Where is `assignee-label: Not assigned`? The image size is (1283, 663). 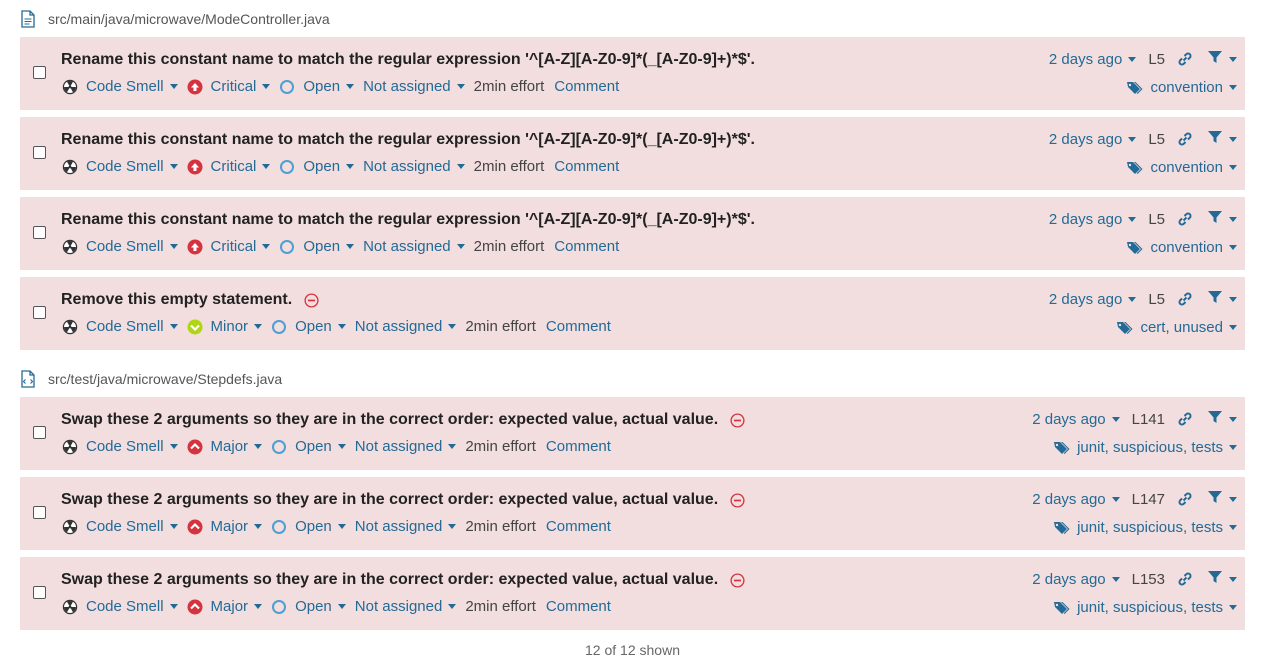 assignee-label: Not assigned is located at coordinates (407, 86).